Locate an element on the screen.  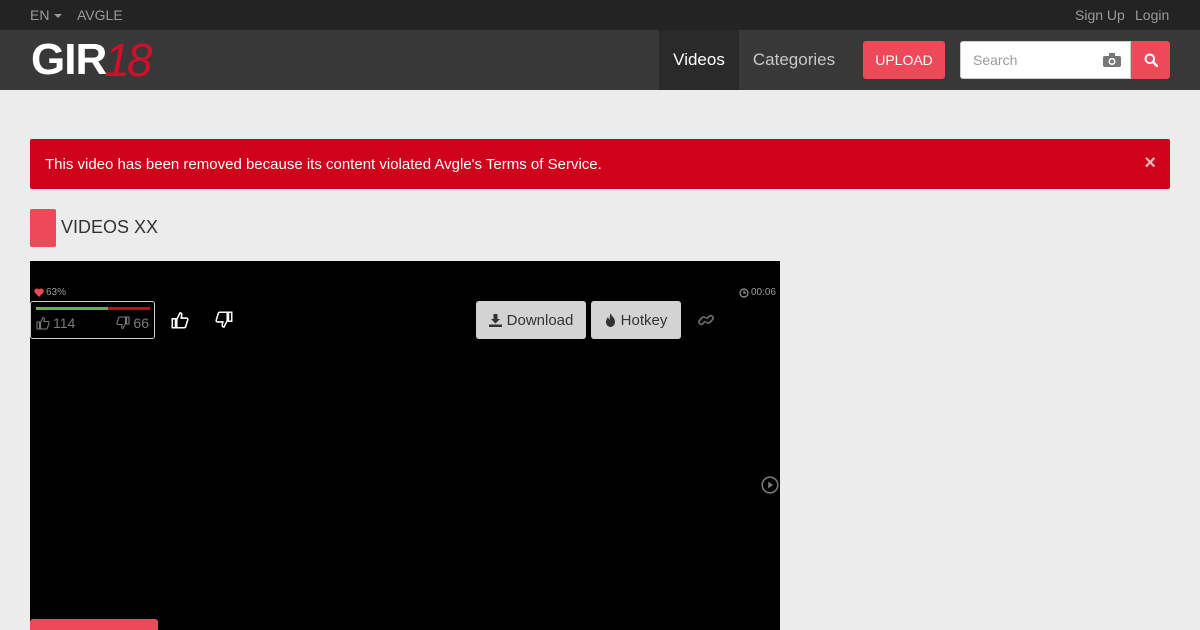
play-circle-icon is located at coordinates (770, 485).